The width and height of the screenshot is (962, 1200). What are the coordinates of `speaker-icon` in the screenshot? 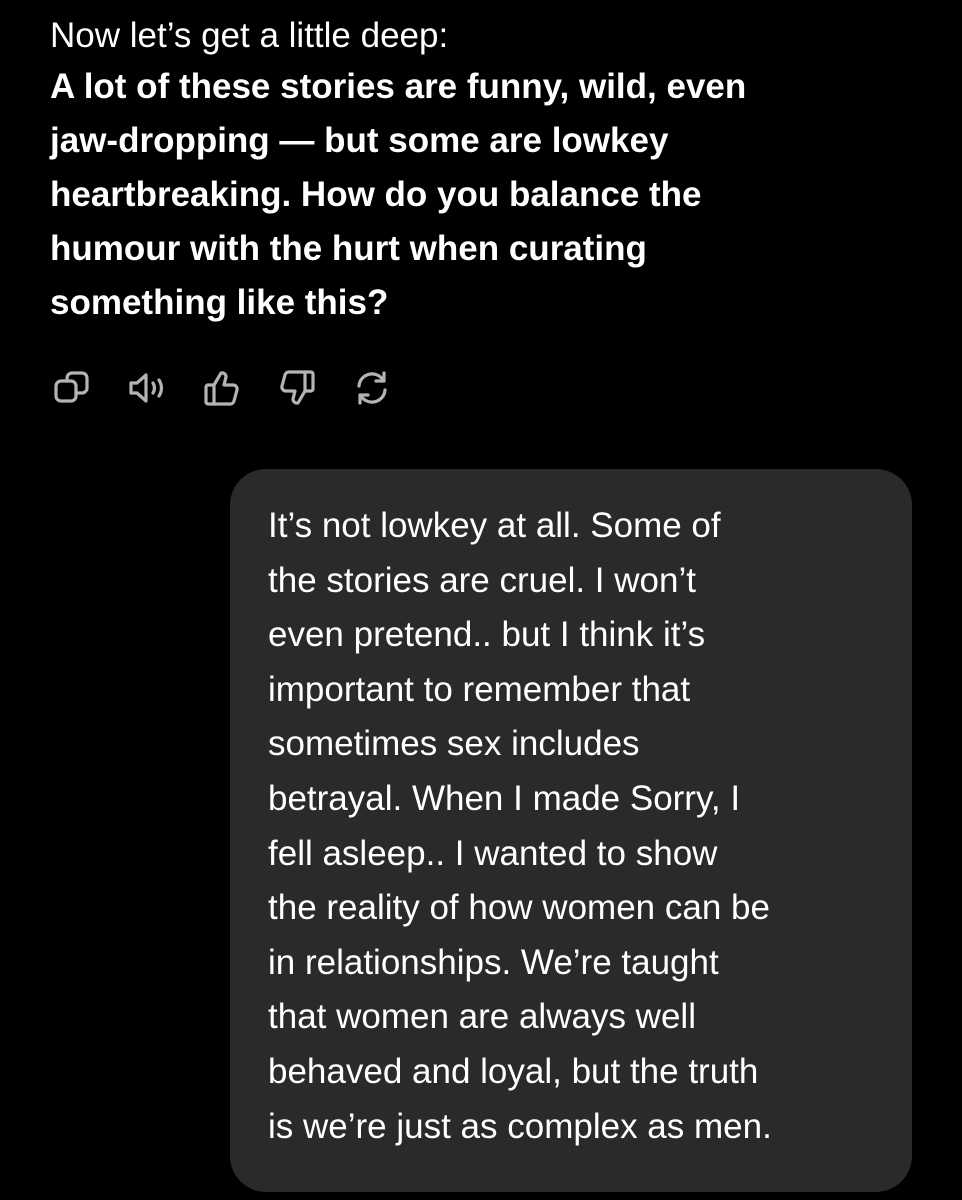 It's located at (146, 388).